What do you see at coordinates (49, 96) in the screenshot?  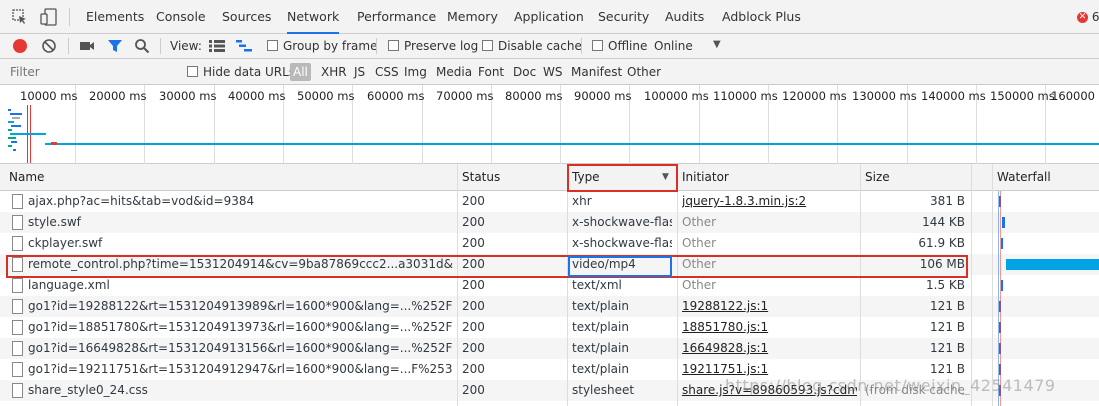 I see `timeline-tick-label: 10000 ms` at bounding box center [49, 96].